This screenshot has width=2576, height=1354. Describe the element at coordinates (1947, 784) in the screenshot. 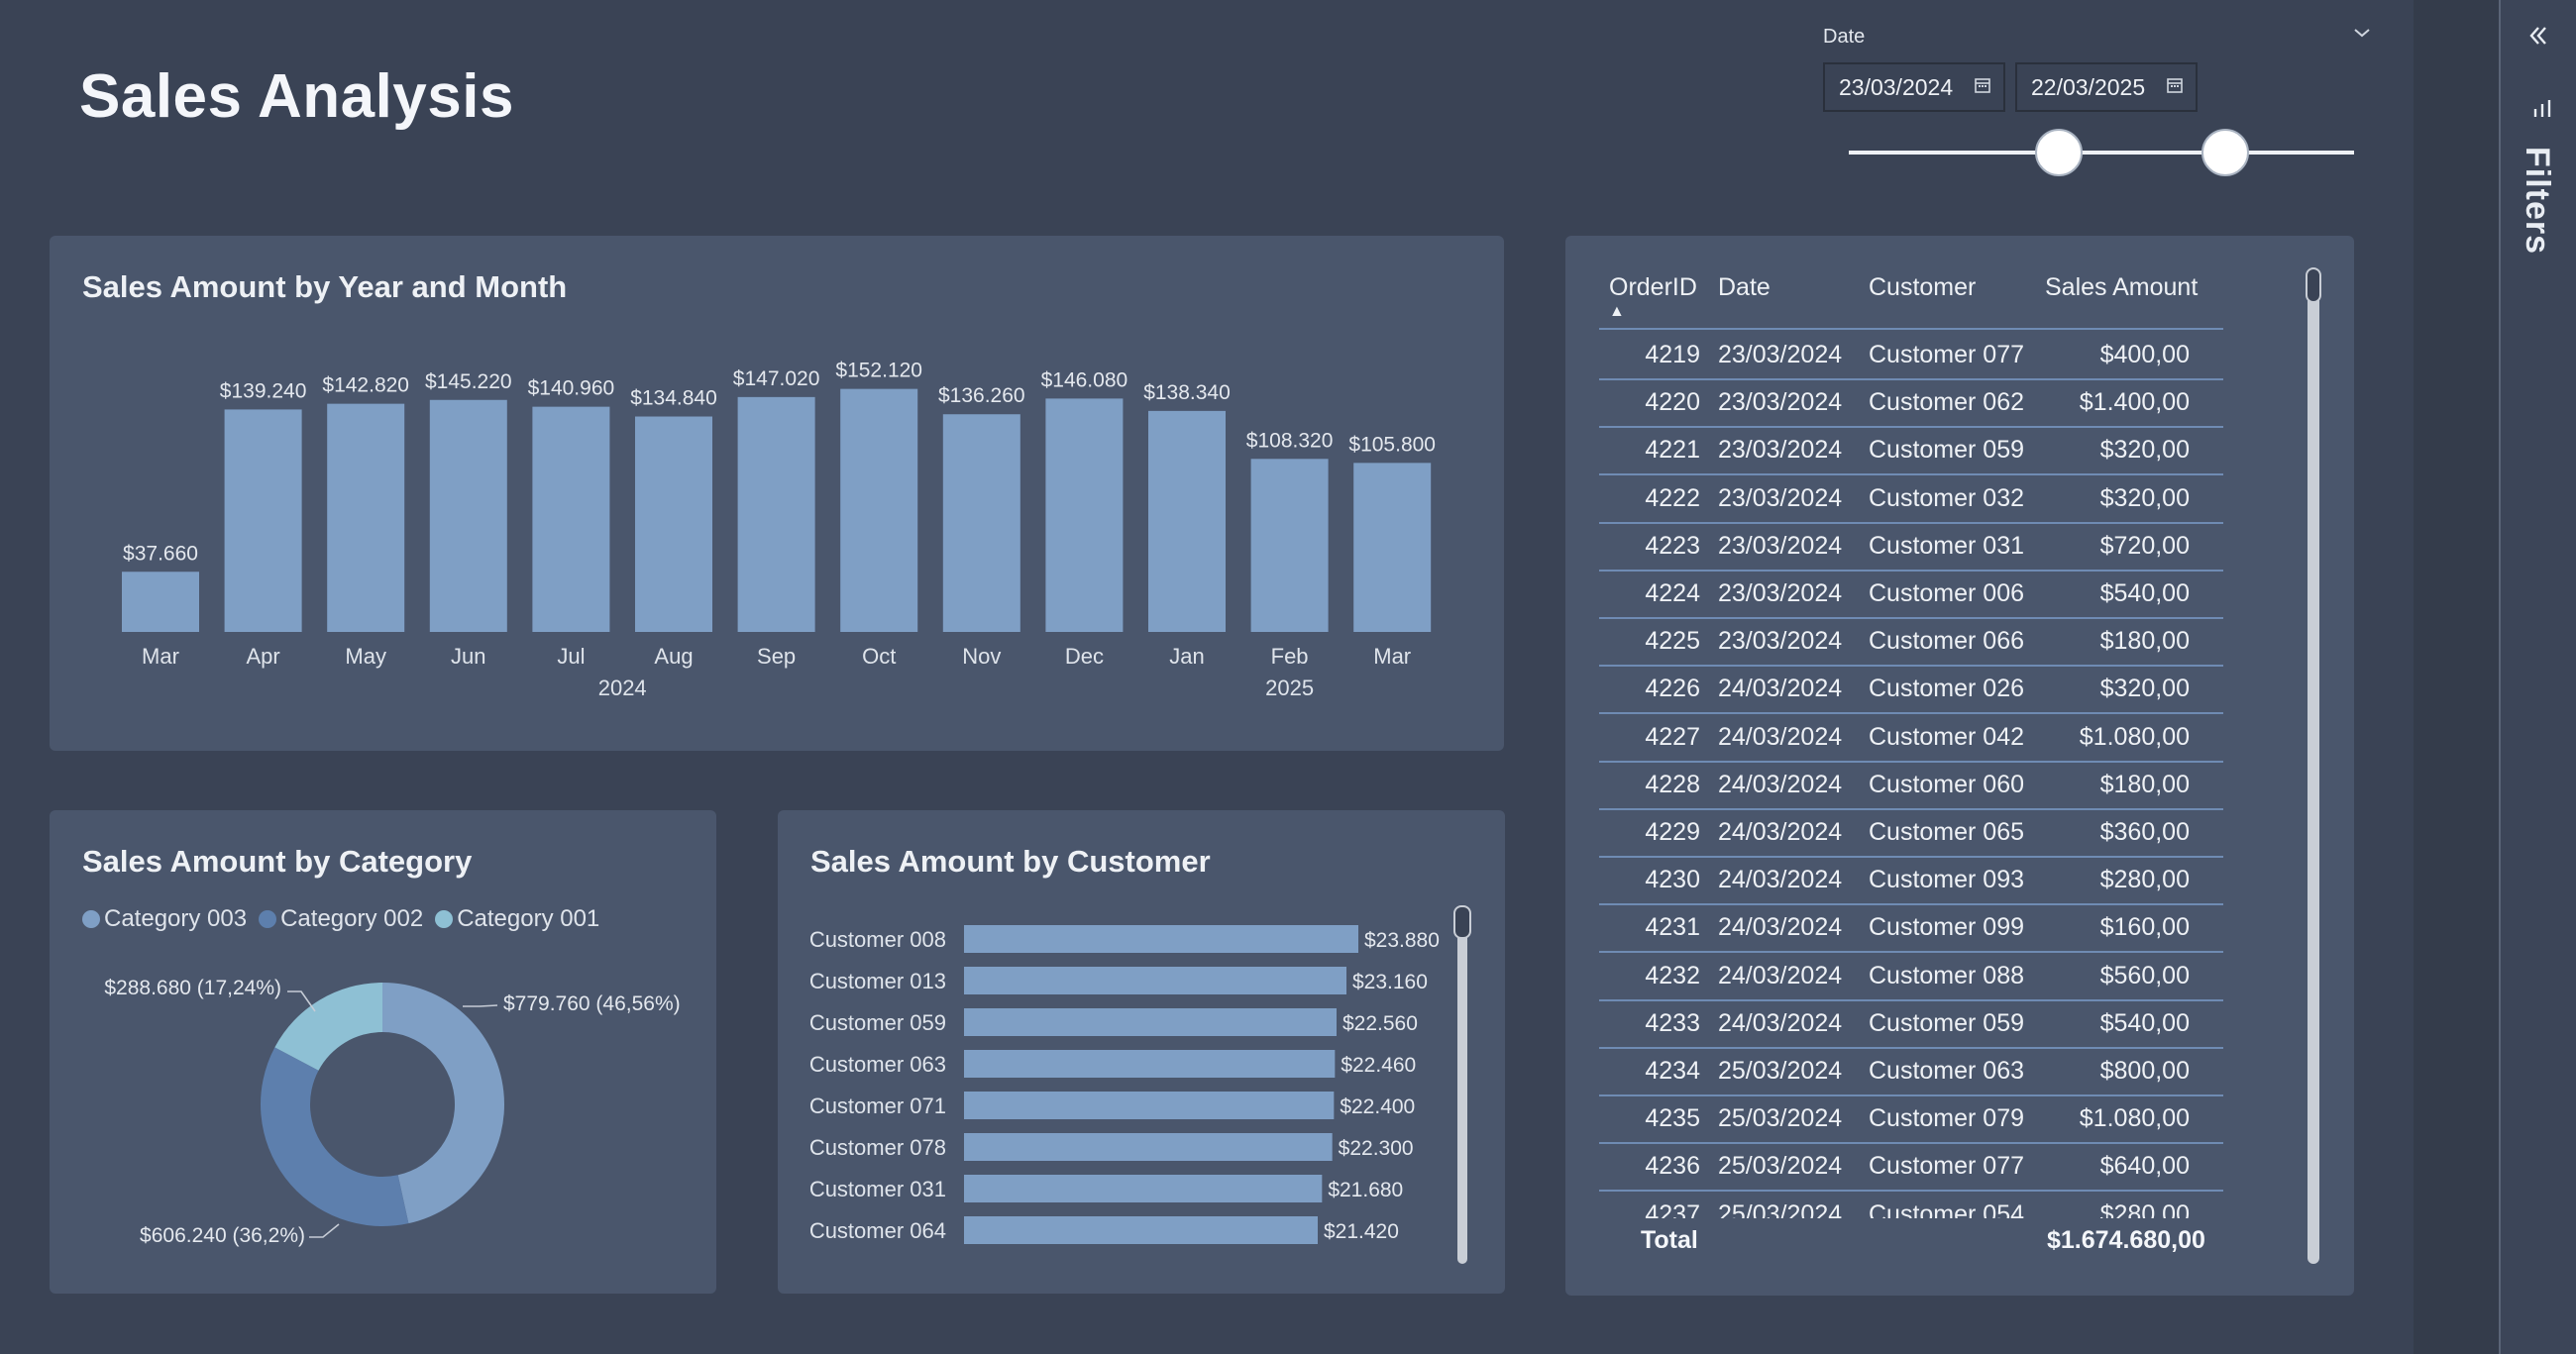

I see `cell-customer: Customer 060` at that location.